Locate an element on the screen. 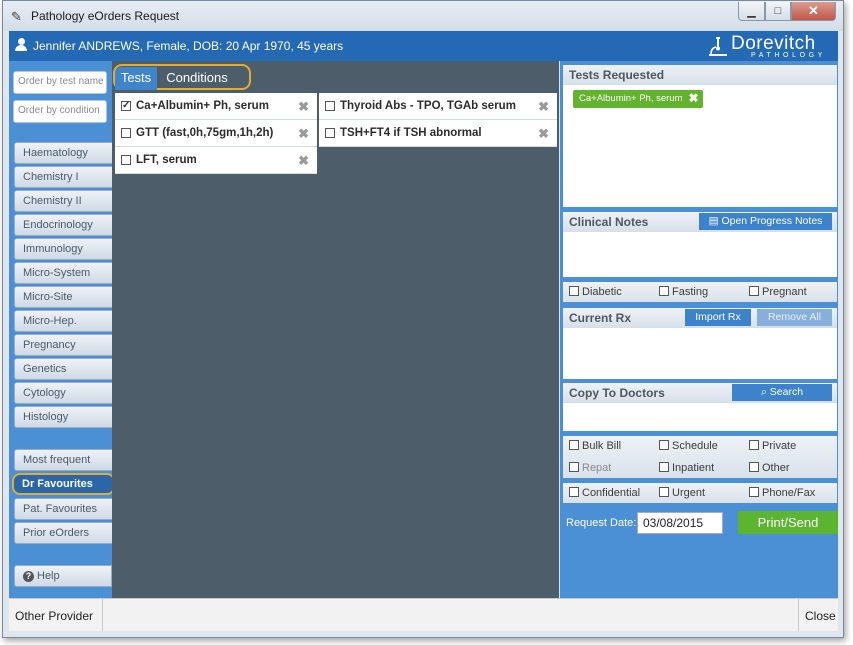  requested-test-chip: Ca+Albumin+ Ph, serum ✖ is located at coordinates (638, 99).